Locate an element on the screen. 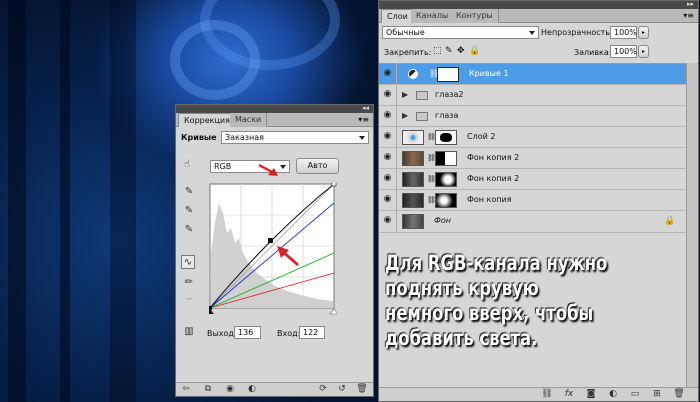 The height and width of the screenshot is (402, 700). red-arrow-annotation is located at coordinates (268, 169).